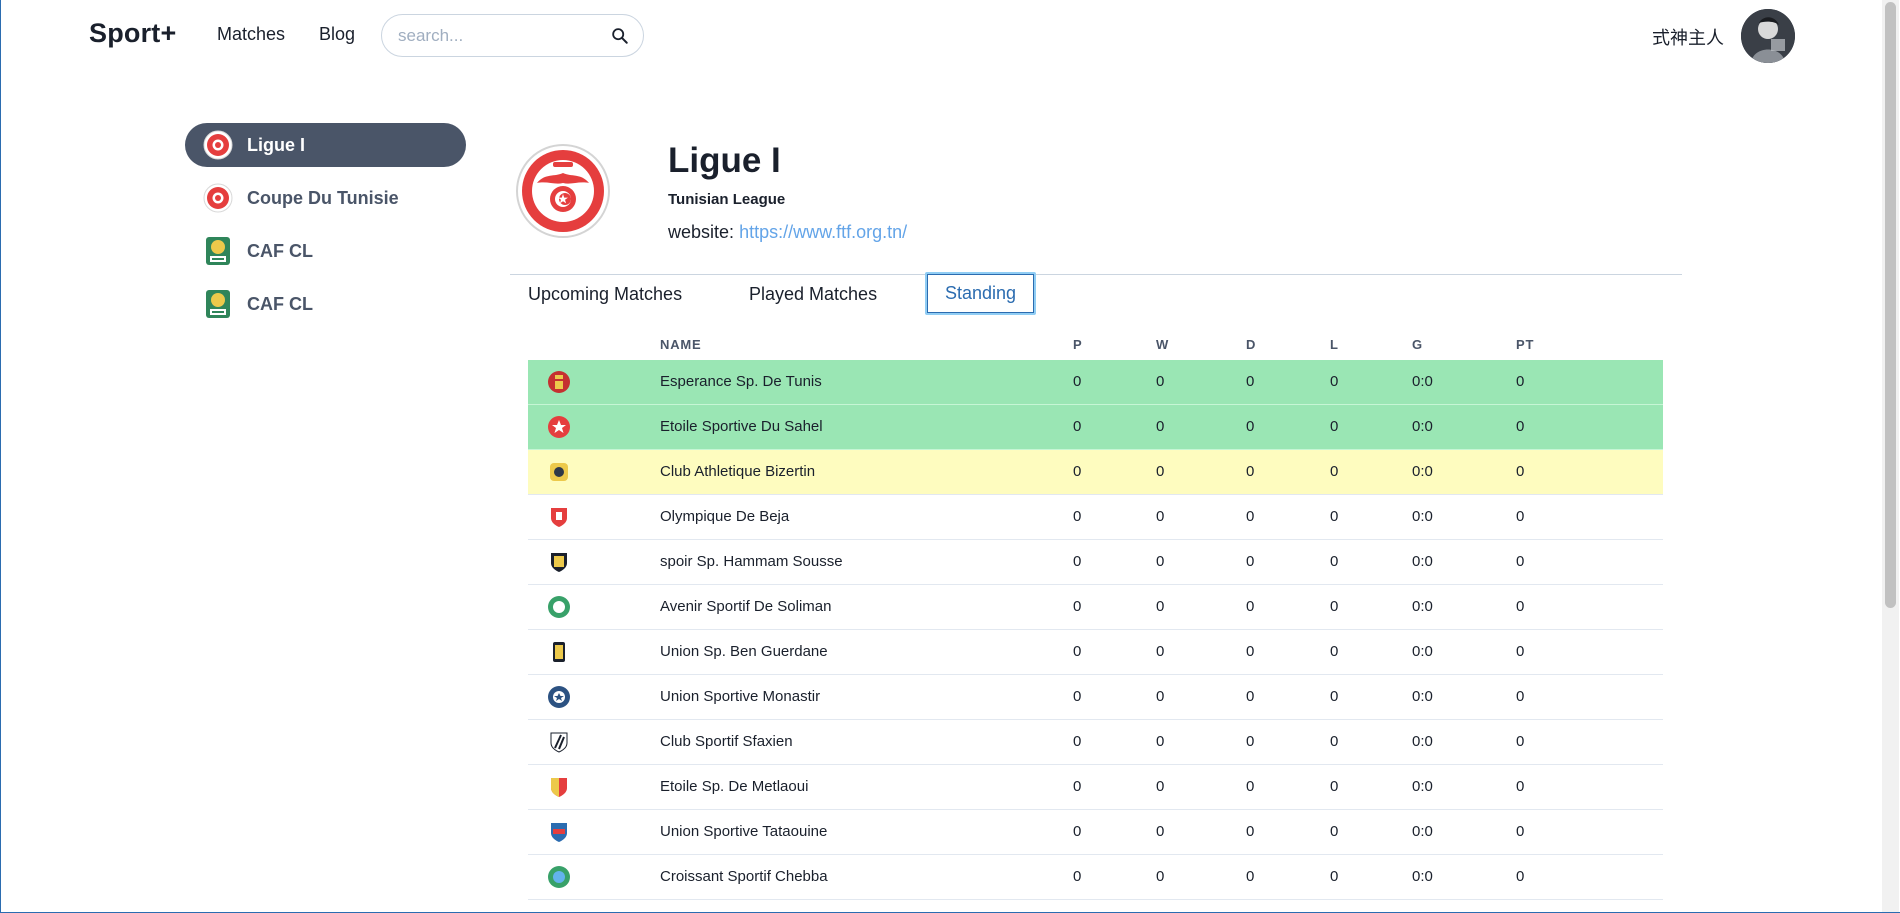 Image resolution: width=1900 pixels, height=913 pixels. Describe the element at coordinates (1688, 37) in the screenshot. I see `username: 式神主人` at that location.